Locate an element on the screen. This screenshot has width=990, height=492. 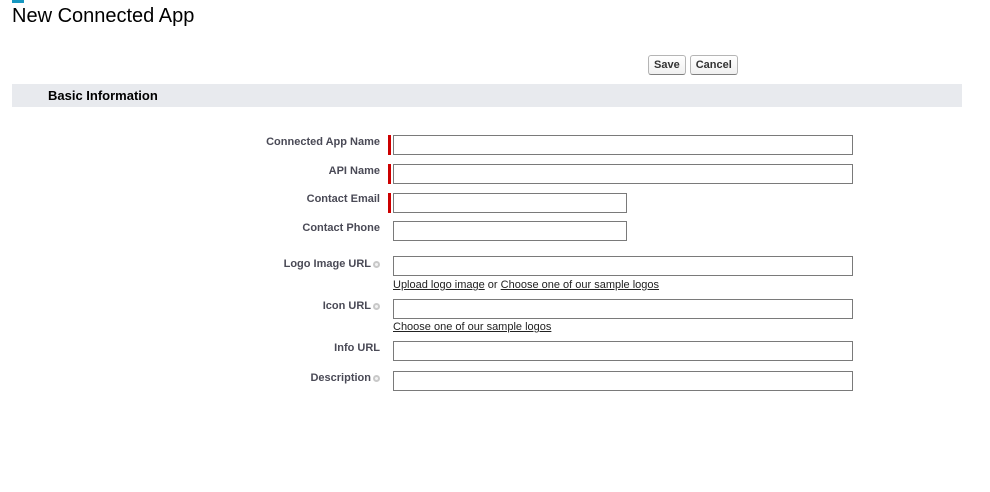
contact-phone-label: Contact Phone is located at coordinates (341, 228).